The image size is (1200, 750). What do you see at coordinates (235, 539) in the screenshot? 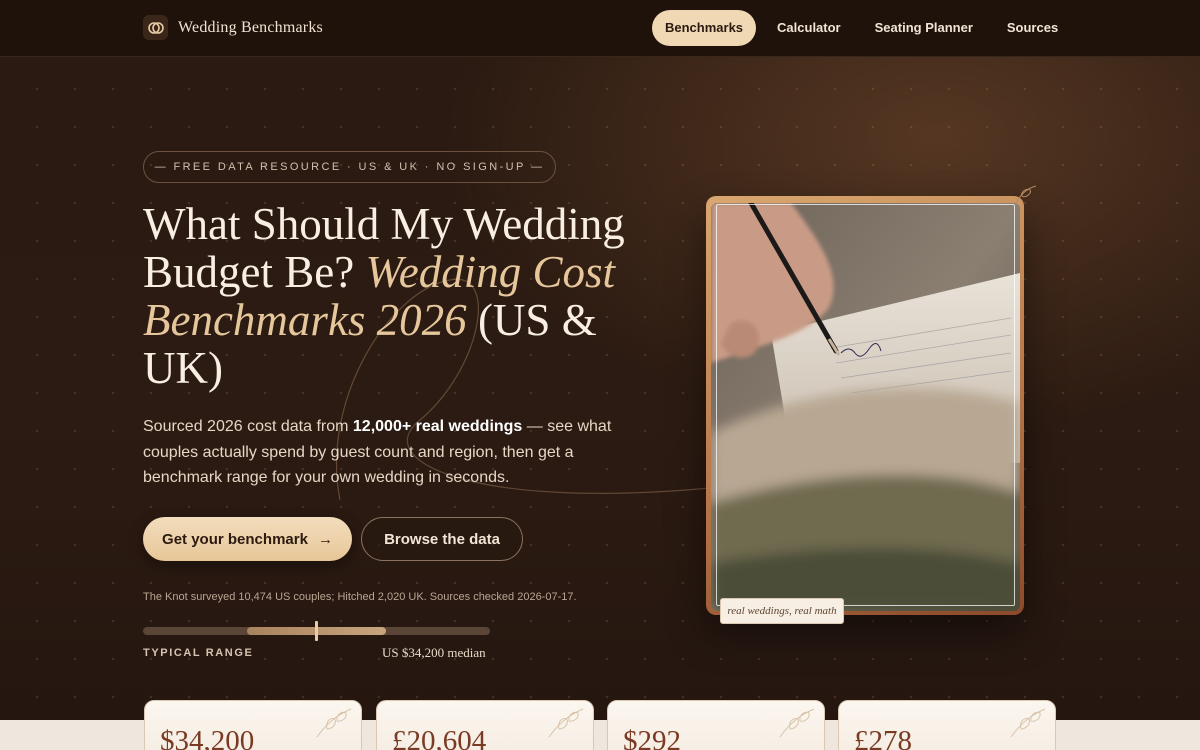
I see `get-benchmark-label: Get your benchmark` at bounding box center [235, 539].